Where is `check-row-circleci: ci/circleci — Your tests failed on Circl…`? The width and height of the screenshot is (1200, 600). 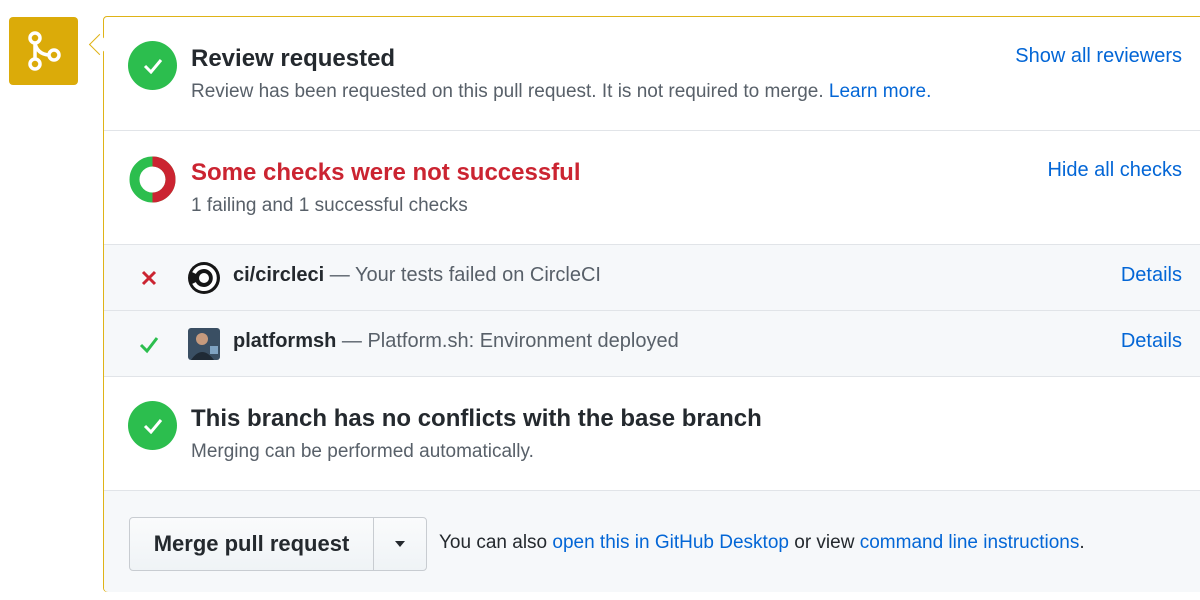 check-row-circleci: ci/circleci — Your tests failed on Circl… is located at coordinates (652, 278).